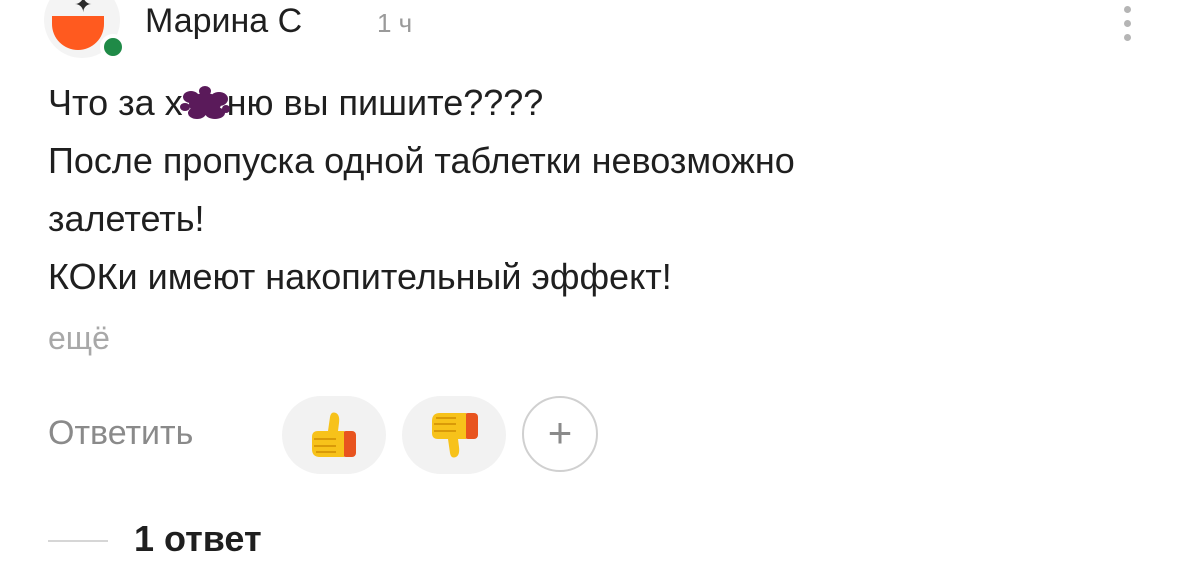  I want to click on comment-line-3: залететь!, so click(126, 218).